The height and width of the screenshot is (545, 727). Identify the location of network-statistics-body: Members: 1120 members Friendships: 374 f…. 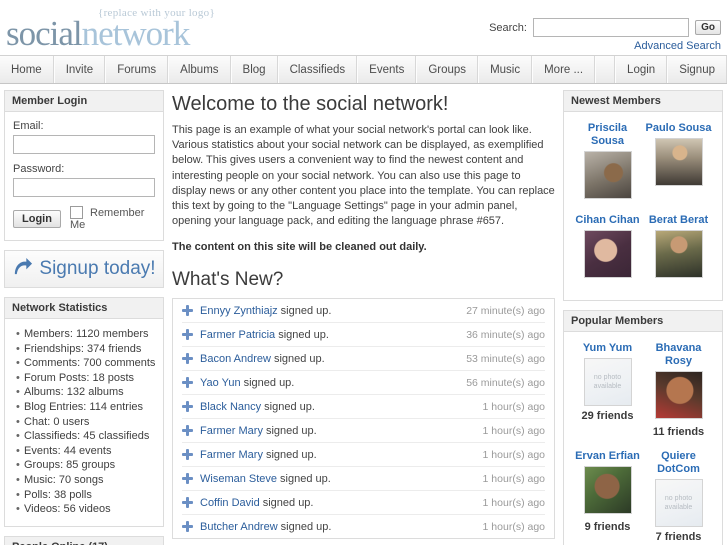
(84, 422).